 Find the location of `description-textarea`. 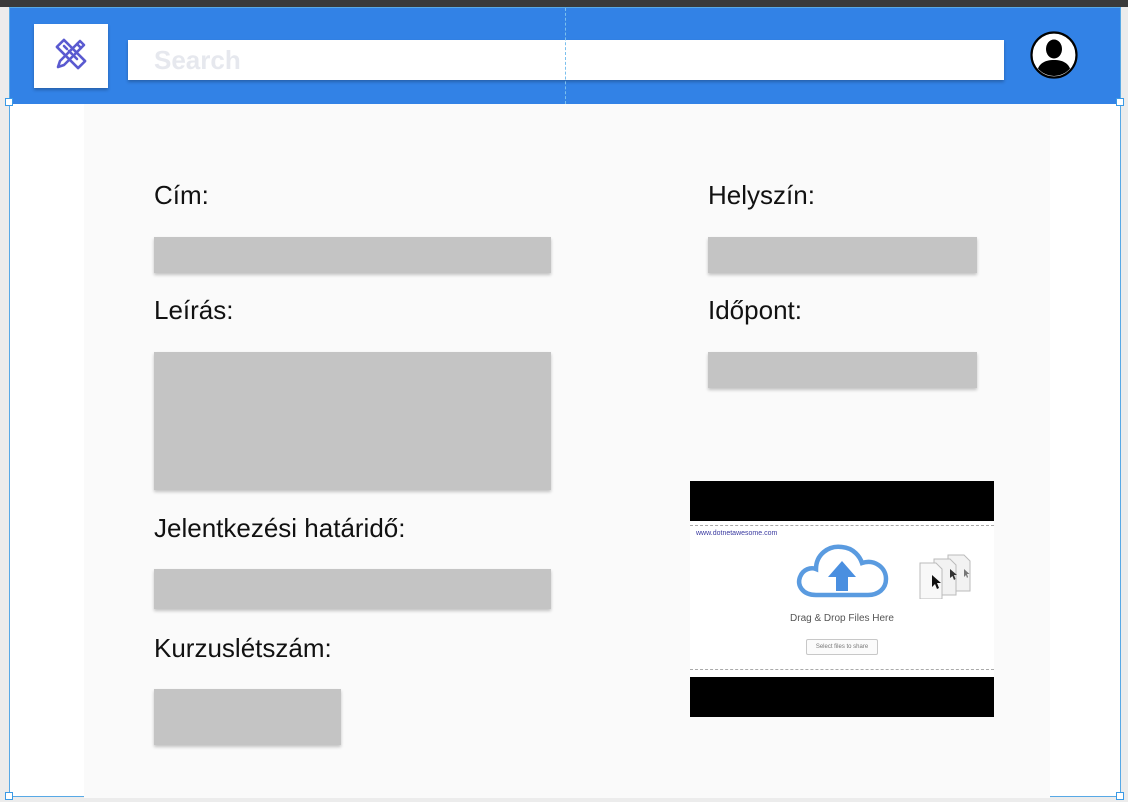

description-textarea is located at coordinates (352, 421).